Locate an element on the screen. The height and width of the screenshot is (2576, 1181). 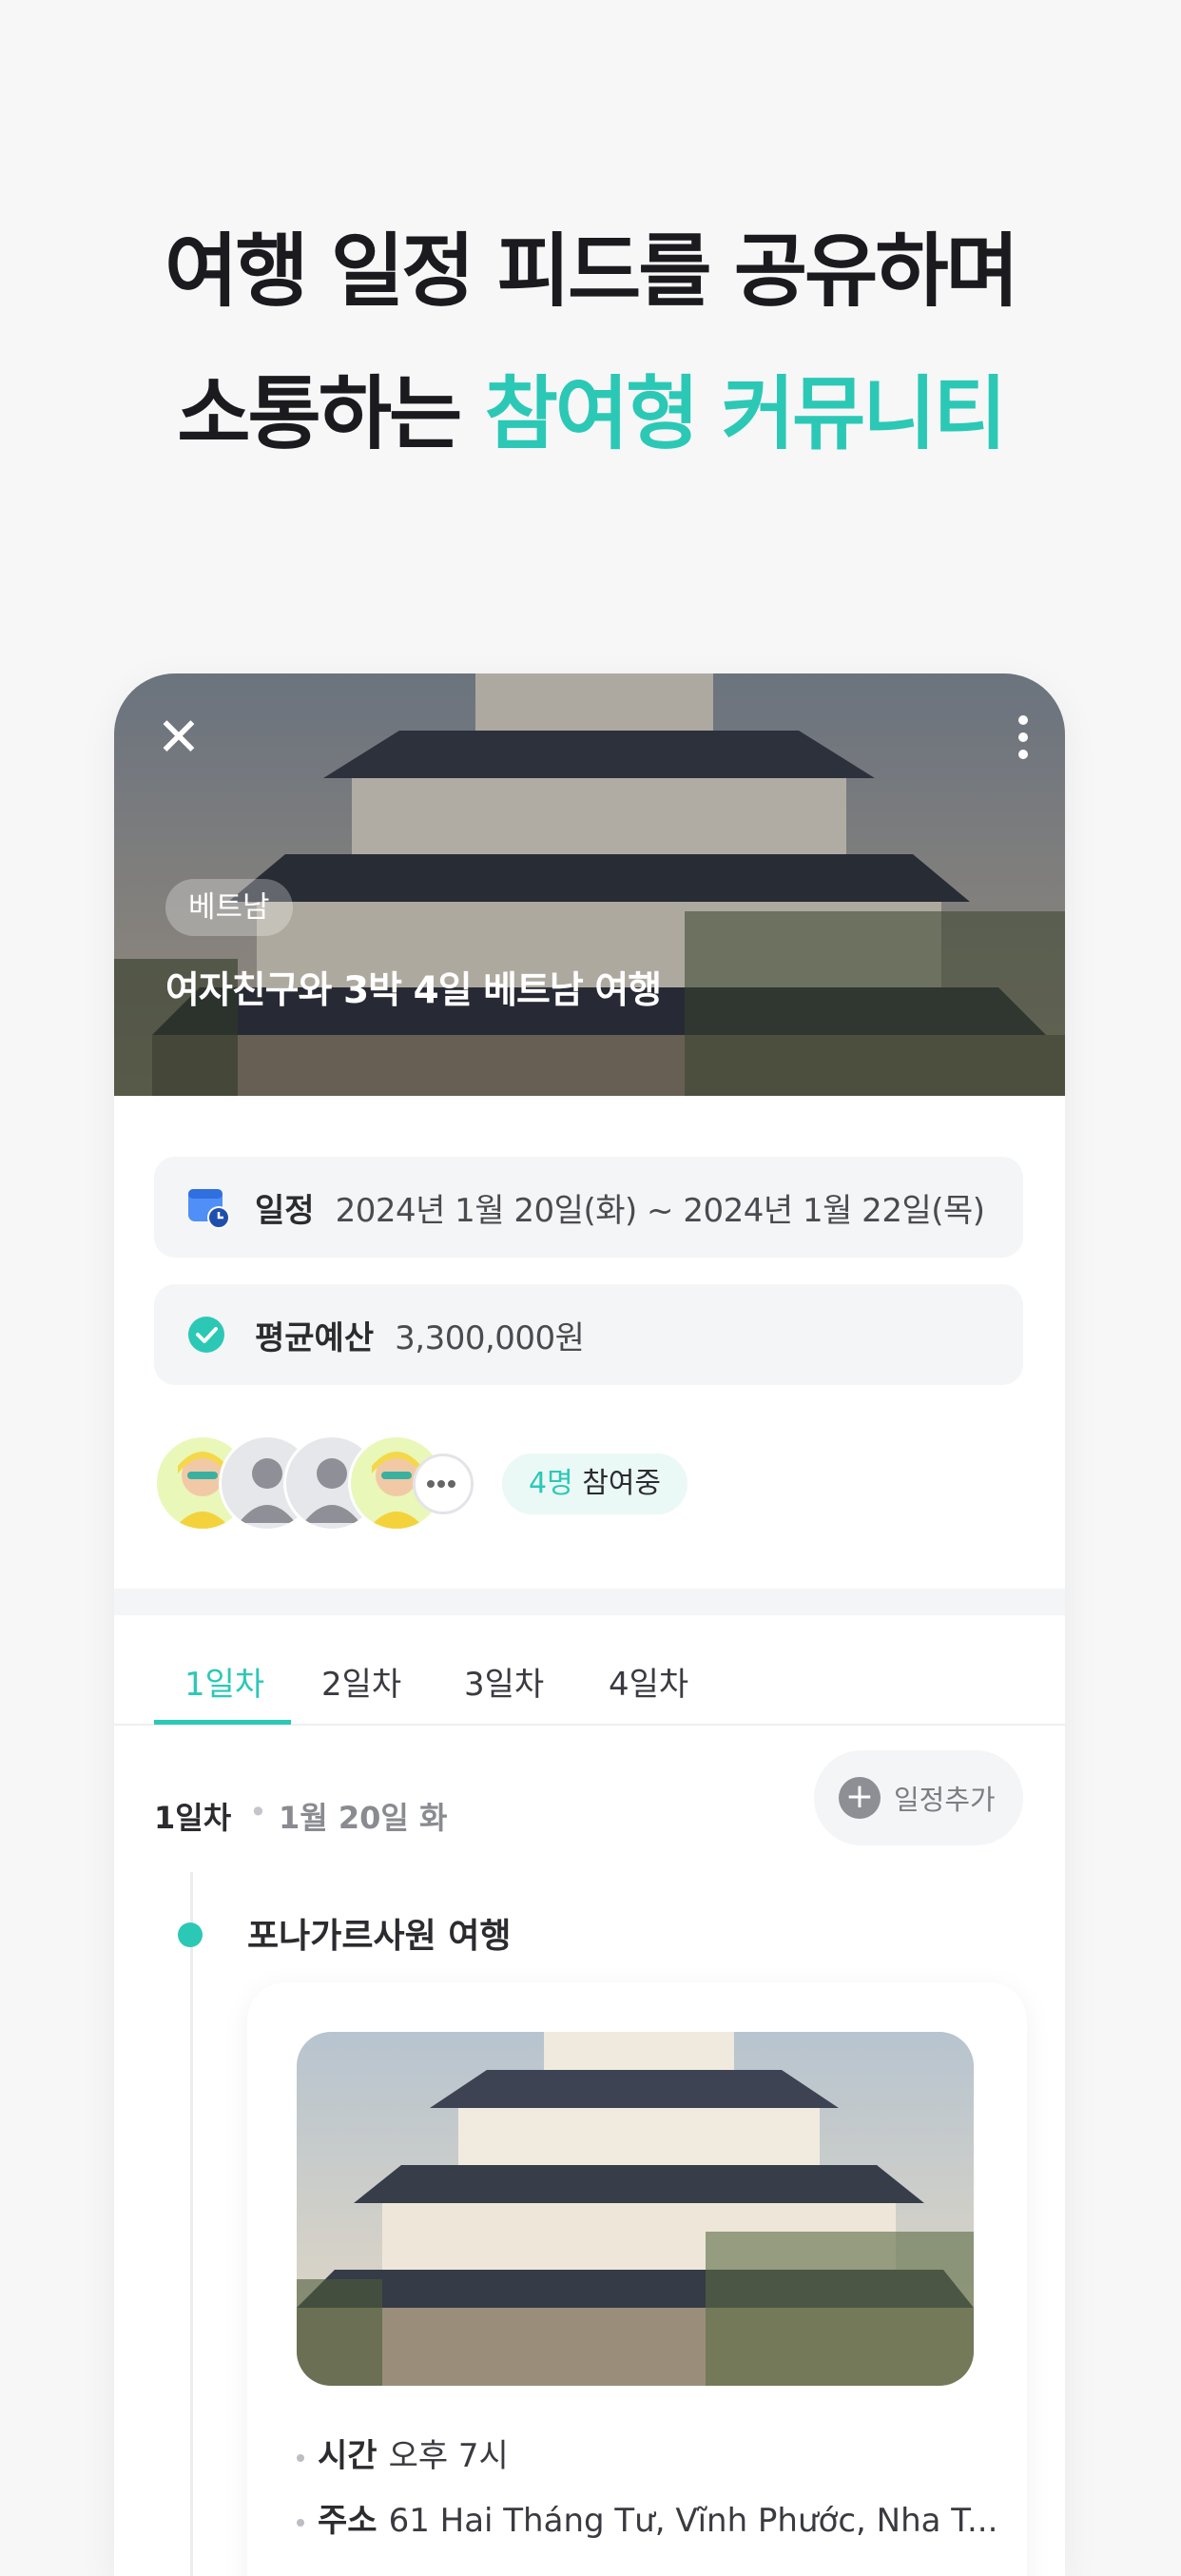
participant-count: 4명 is located at coordinates (551, 1484).